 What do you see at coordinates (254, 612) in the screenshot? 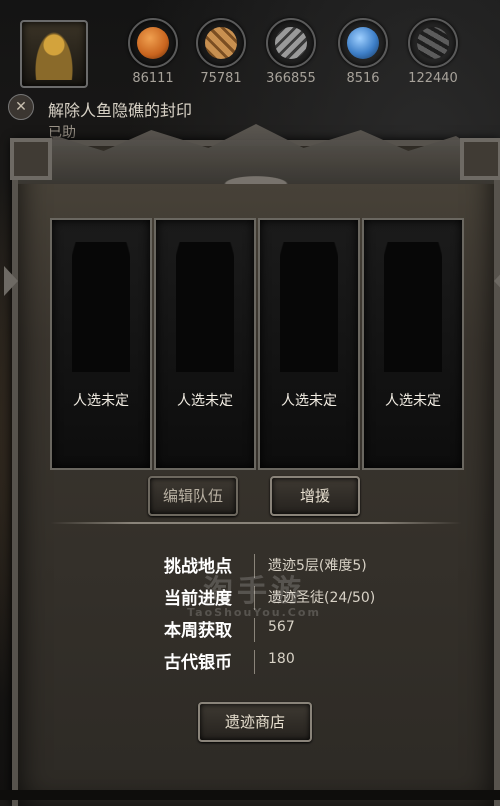
I see `watermark-sub: TaoShouYou.Com` at bounding box center [254, 612].